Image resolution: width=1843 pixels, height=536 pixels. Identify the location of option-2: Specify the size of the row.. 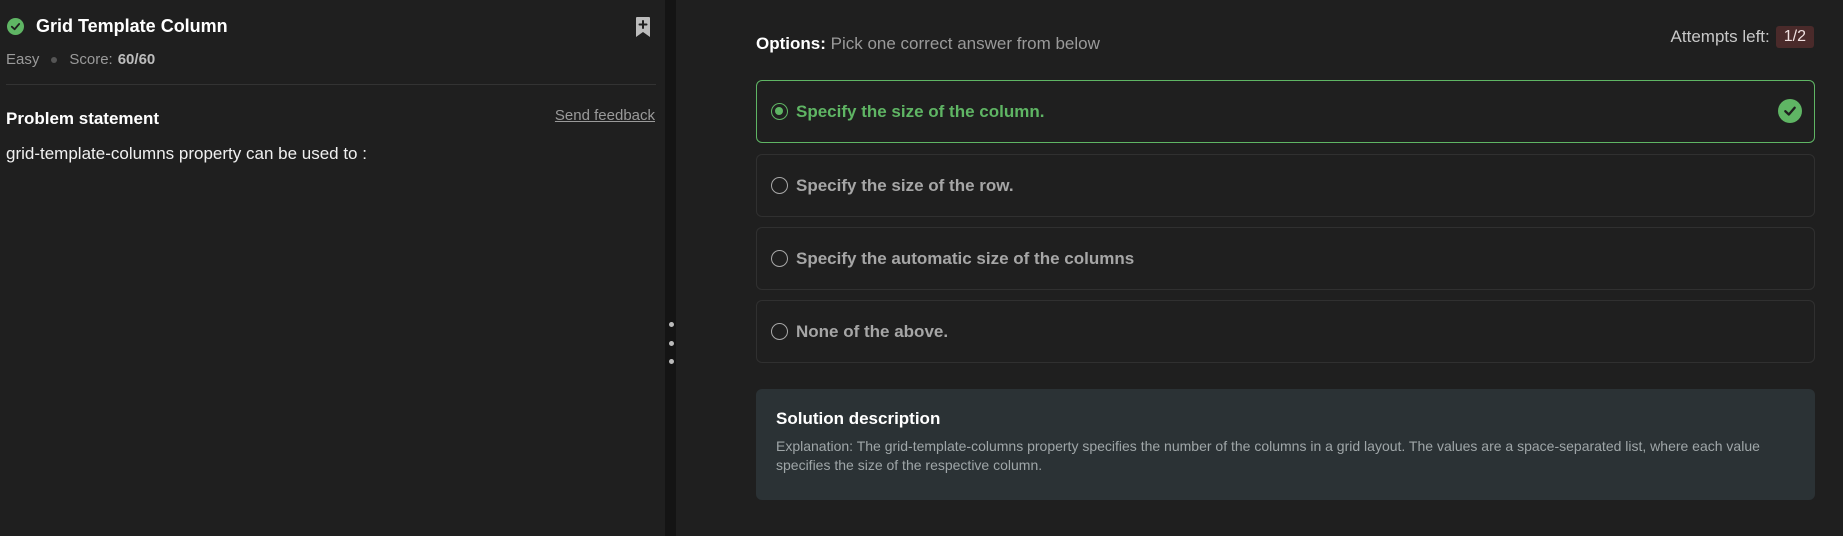
(1285, 185).